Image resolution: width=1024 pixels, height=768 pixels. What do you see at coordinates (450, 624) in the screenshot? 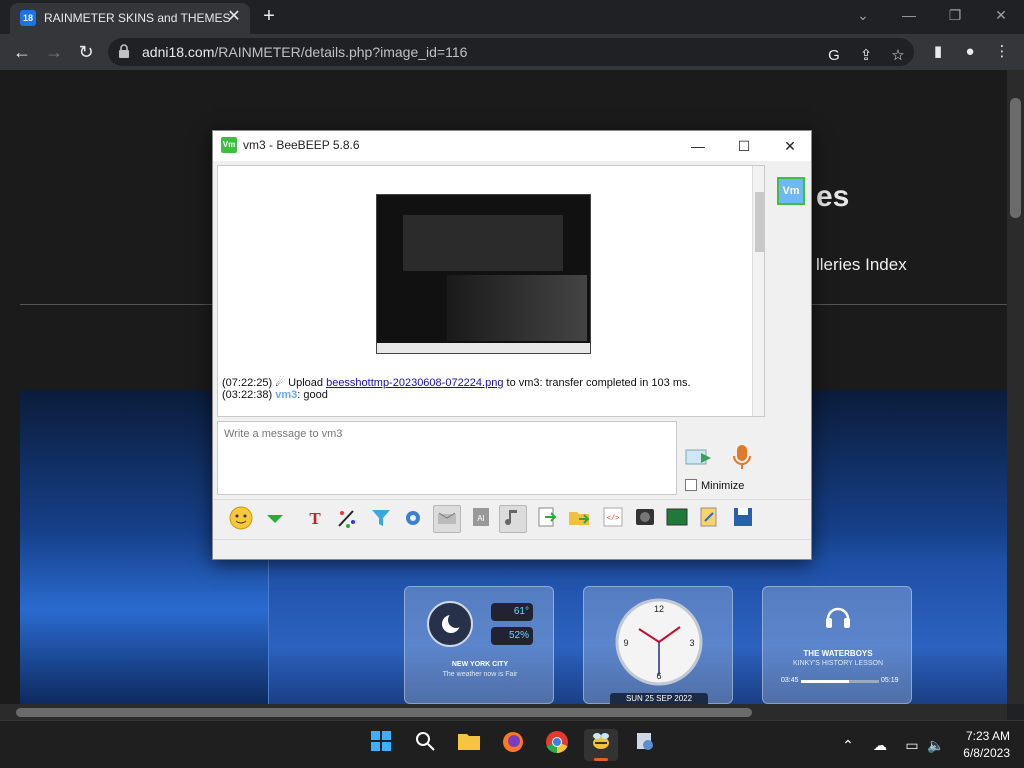
I see `moon-icon` at bounding box center [450, 624].